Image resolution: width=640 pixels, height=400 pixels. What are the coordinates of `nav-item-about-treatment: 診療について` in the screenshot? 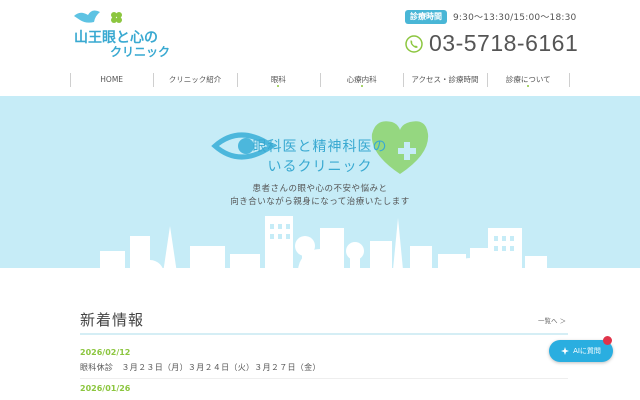 It's located at (528, 80).